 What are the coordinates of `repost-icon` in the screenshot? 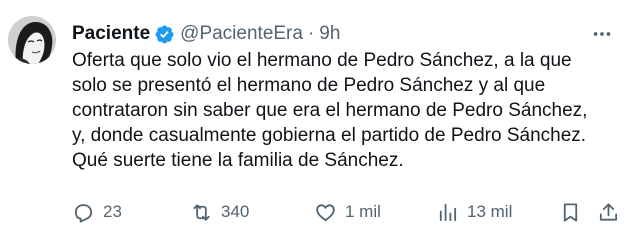 It's located at (201, 212).